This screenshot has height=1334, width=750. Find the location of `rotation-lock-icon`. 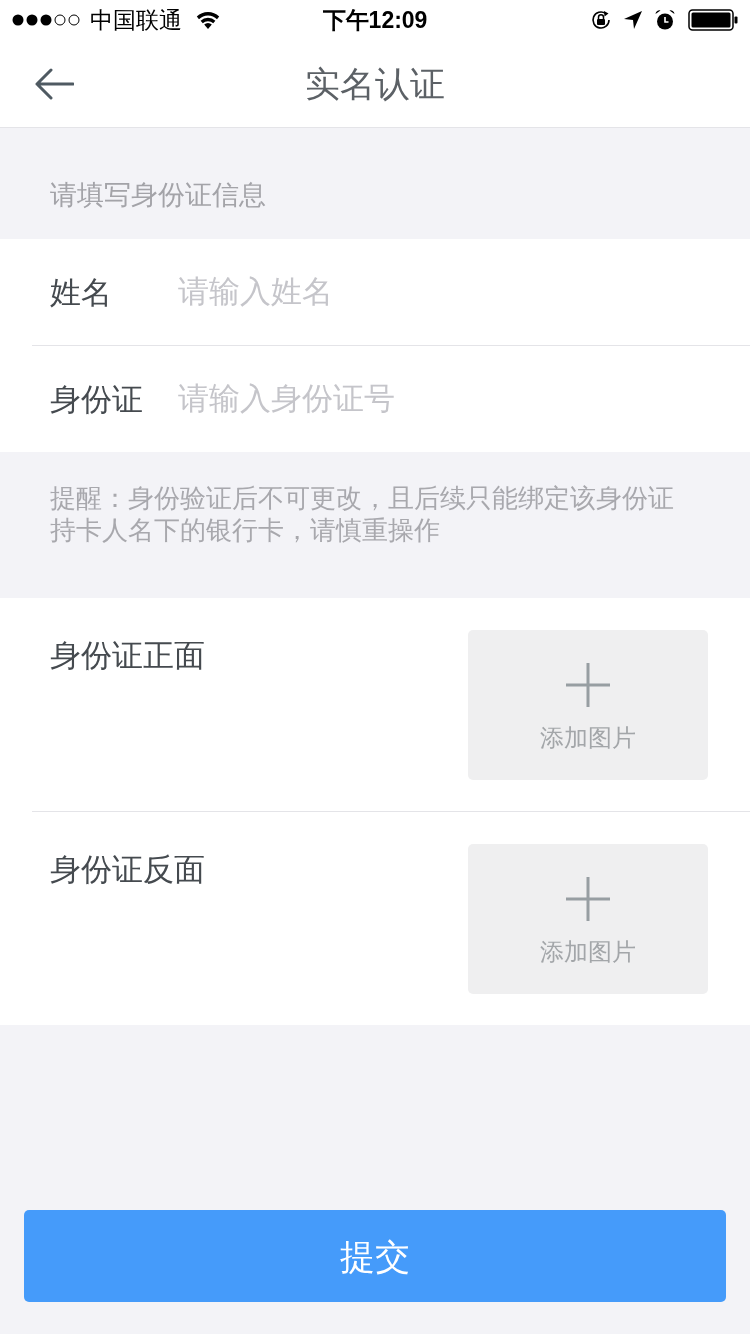

rotation-lock-icon is located at coordinates (601, 20).